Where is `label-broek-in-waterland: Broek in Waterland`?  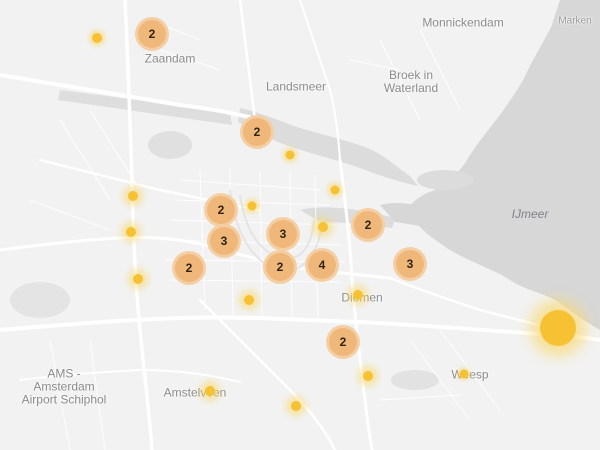 label-broek-in-waterland: Broek in Waterland is located at coordinates (411, 81).